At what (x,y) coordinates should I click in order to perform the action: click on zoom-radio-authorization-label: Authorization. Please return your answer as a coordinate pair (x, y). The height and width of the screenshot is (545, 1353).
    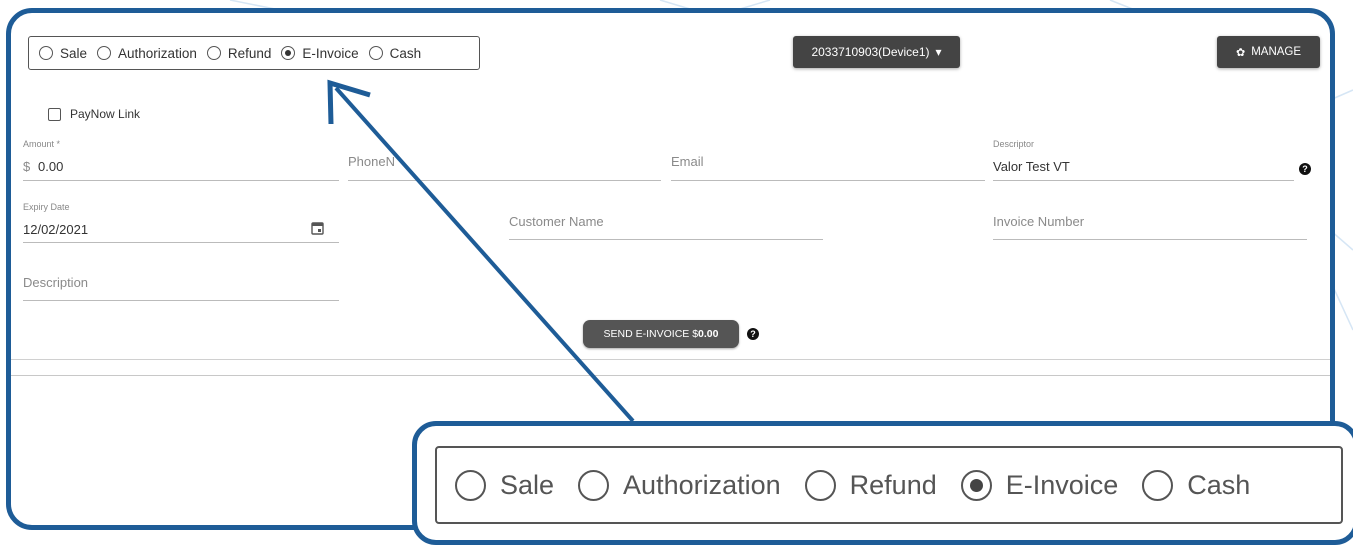
    Looking at the image, I should click on (702, 484).